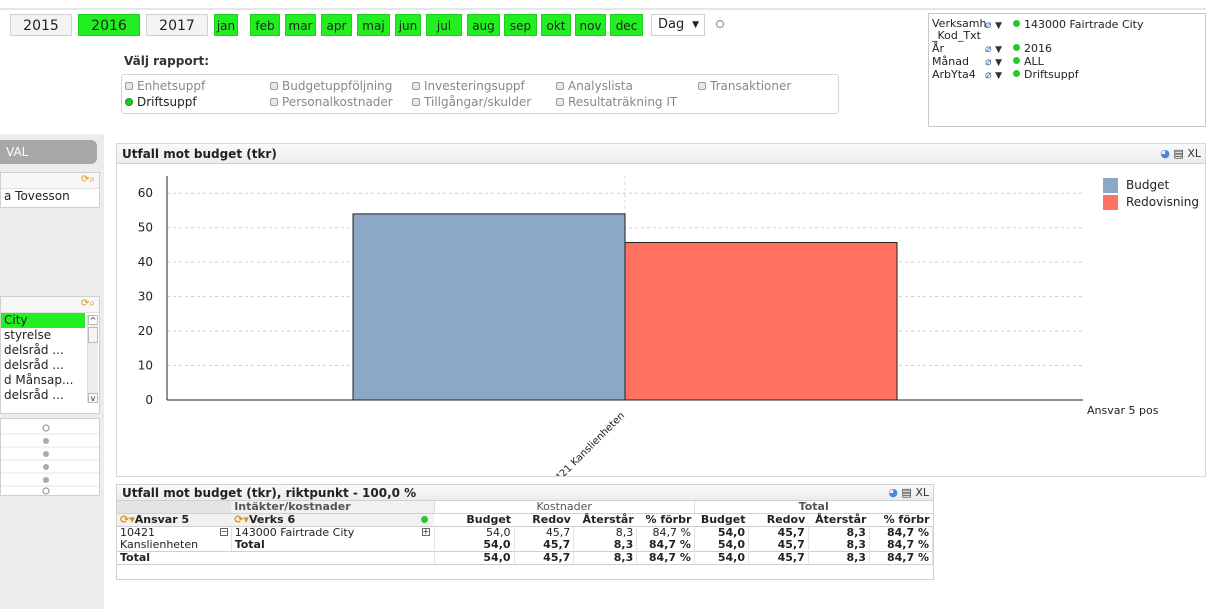 This screenshot has height=609, width=1206. Describe the element at coordinates (1123, 410) in the screenshot. I see `x-axis-label: Ansvar 5 pos` at that location.